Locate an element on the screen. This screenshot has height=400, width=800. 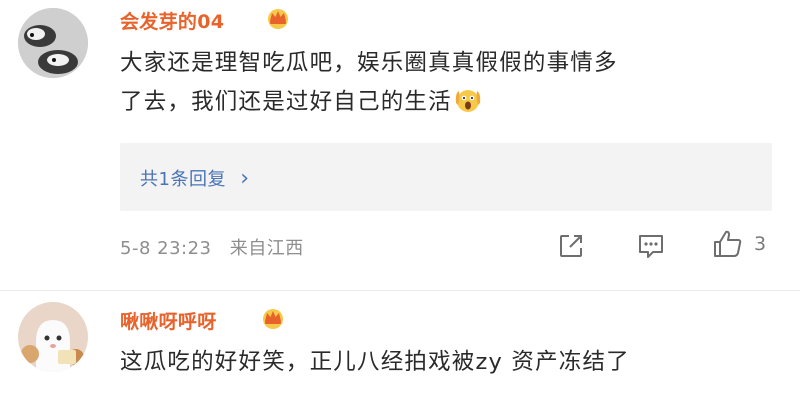
comment-meta: 5-8 23:23 来自江西 is located at coordinates (212, 247).